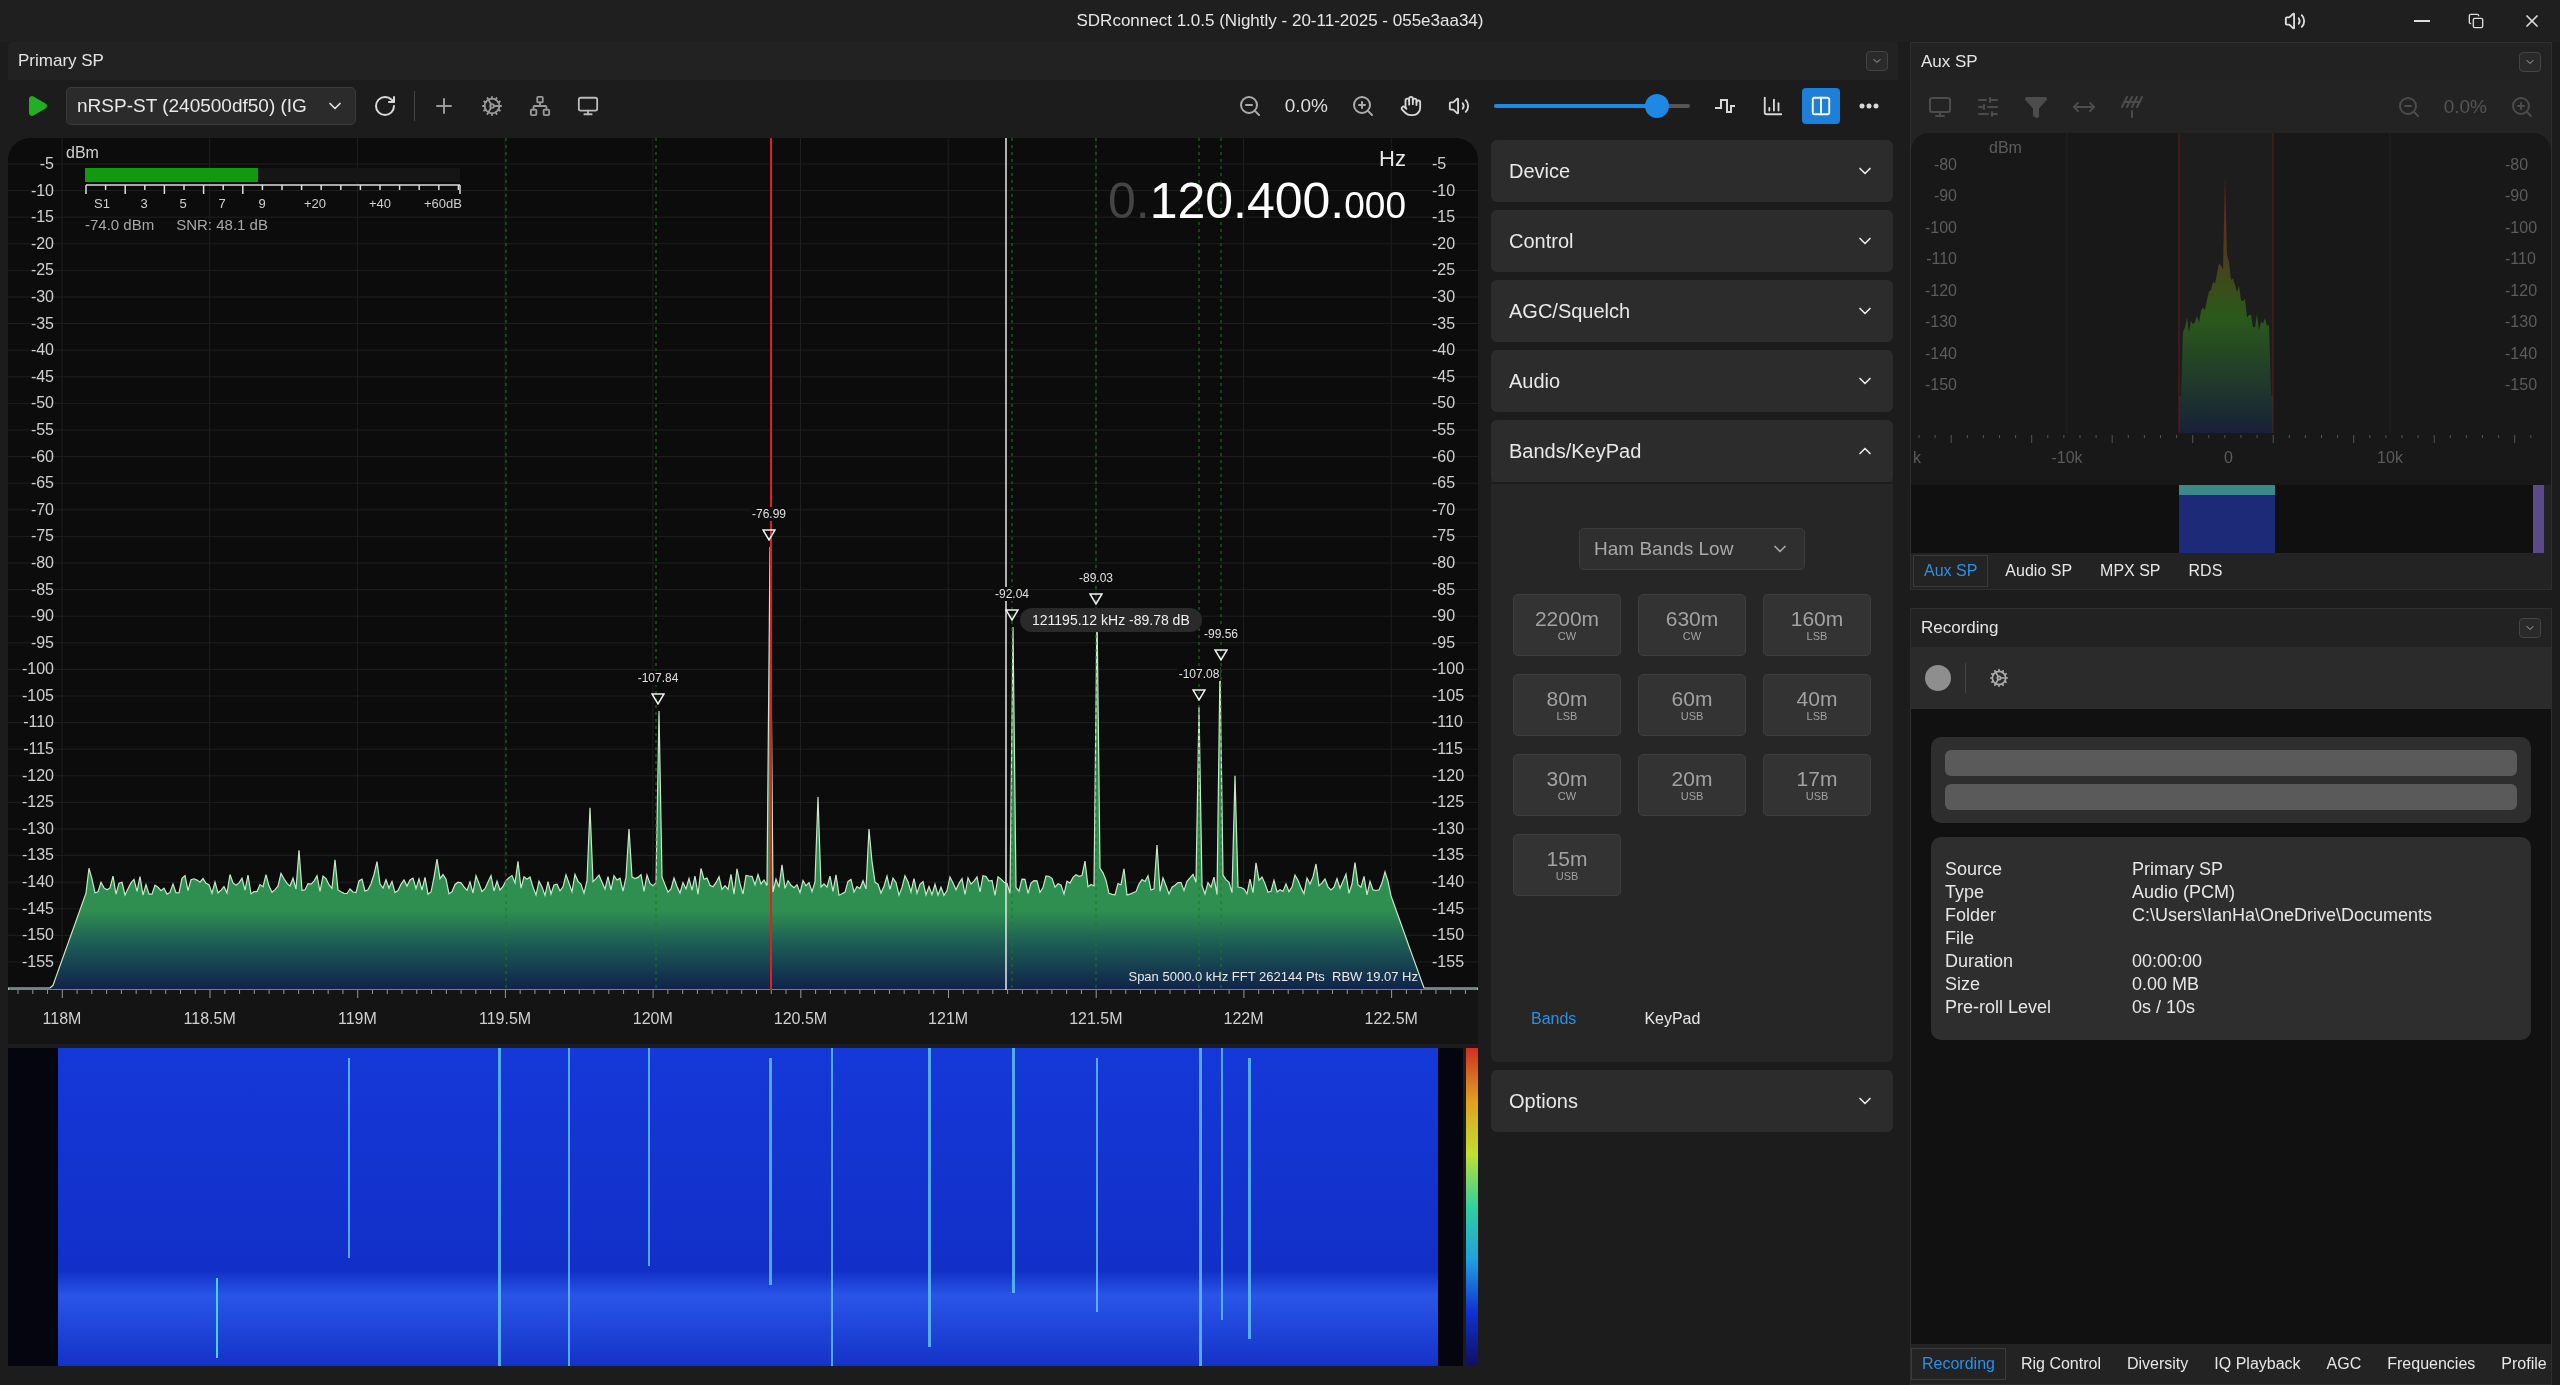  I want to click on axis-label: -75, so click(42, 536).